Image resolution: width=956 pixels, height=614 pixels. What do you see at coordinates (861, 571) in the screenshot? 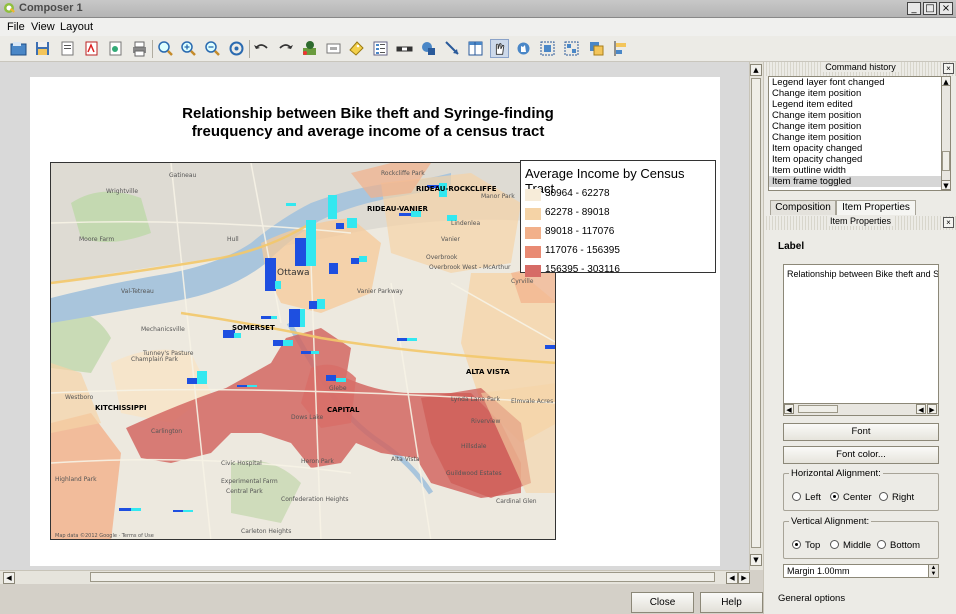
I see `margin-spinbox: Margin 1.00mm ▲ ▼` at bounding box center [861, 571].